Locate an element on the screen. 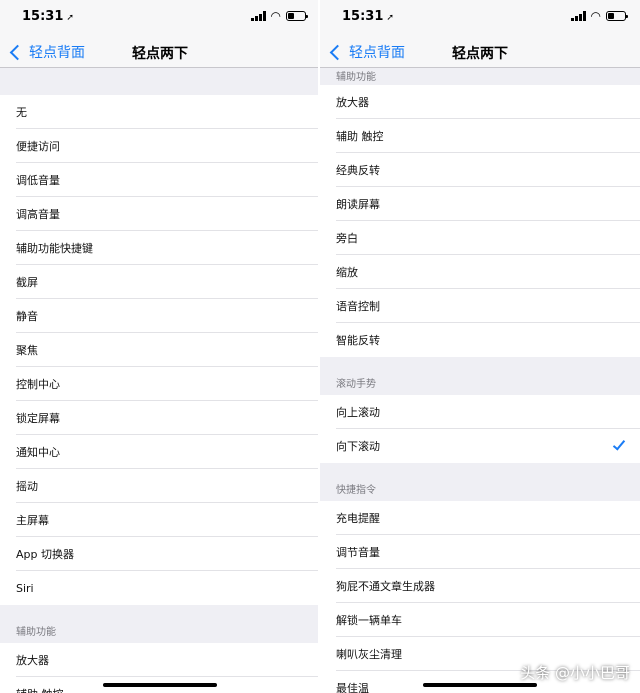 The image size is (640, 693). list-item: 充电提醒 is located at coordinates (480, 518).